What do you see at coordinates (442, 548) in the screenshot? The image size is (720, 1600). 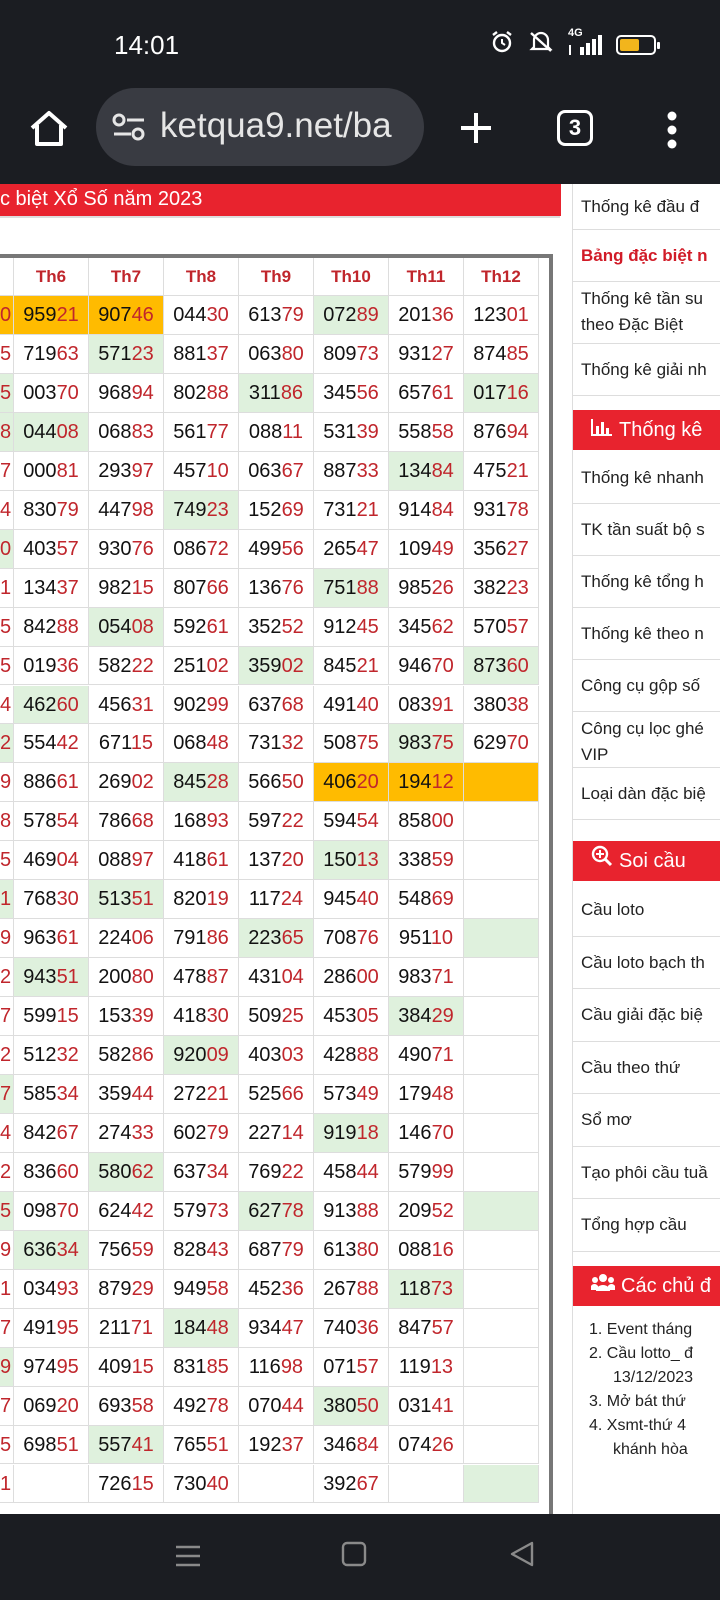 I see `number-tail: 49` at bounding box center [442, 548].